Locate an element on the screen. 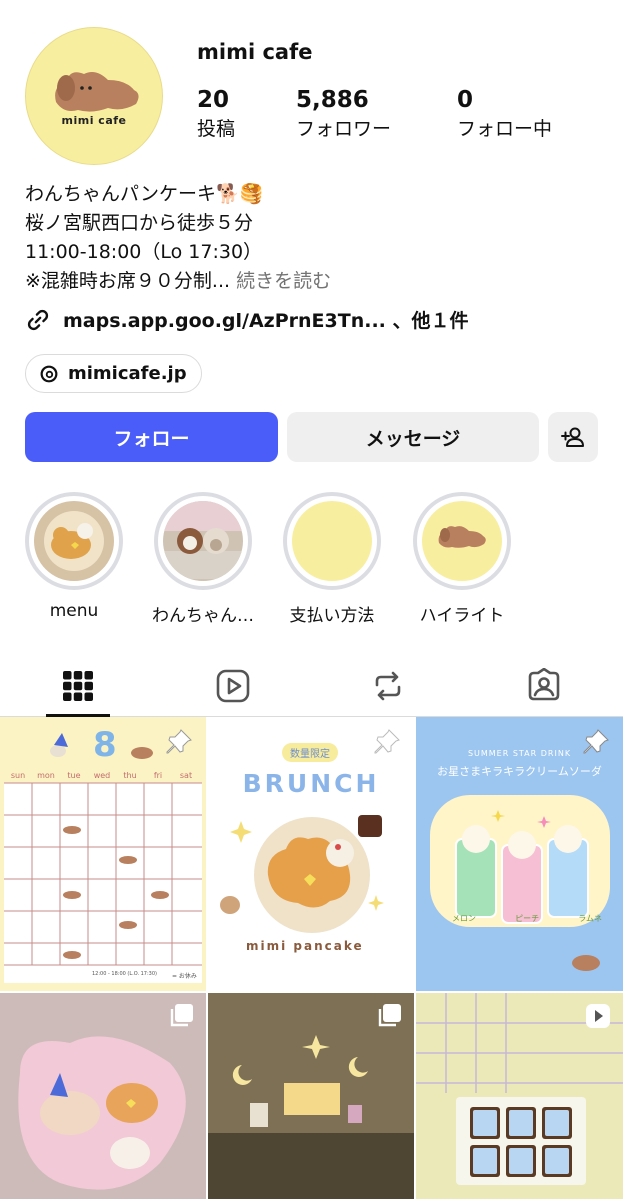 The height and width of the screenshot is (1199, 623). bio-link: maps.app.goo.gl/AzPrnE3Tn... 、他１件 is located at coordinates (247, 319).